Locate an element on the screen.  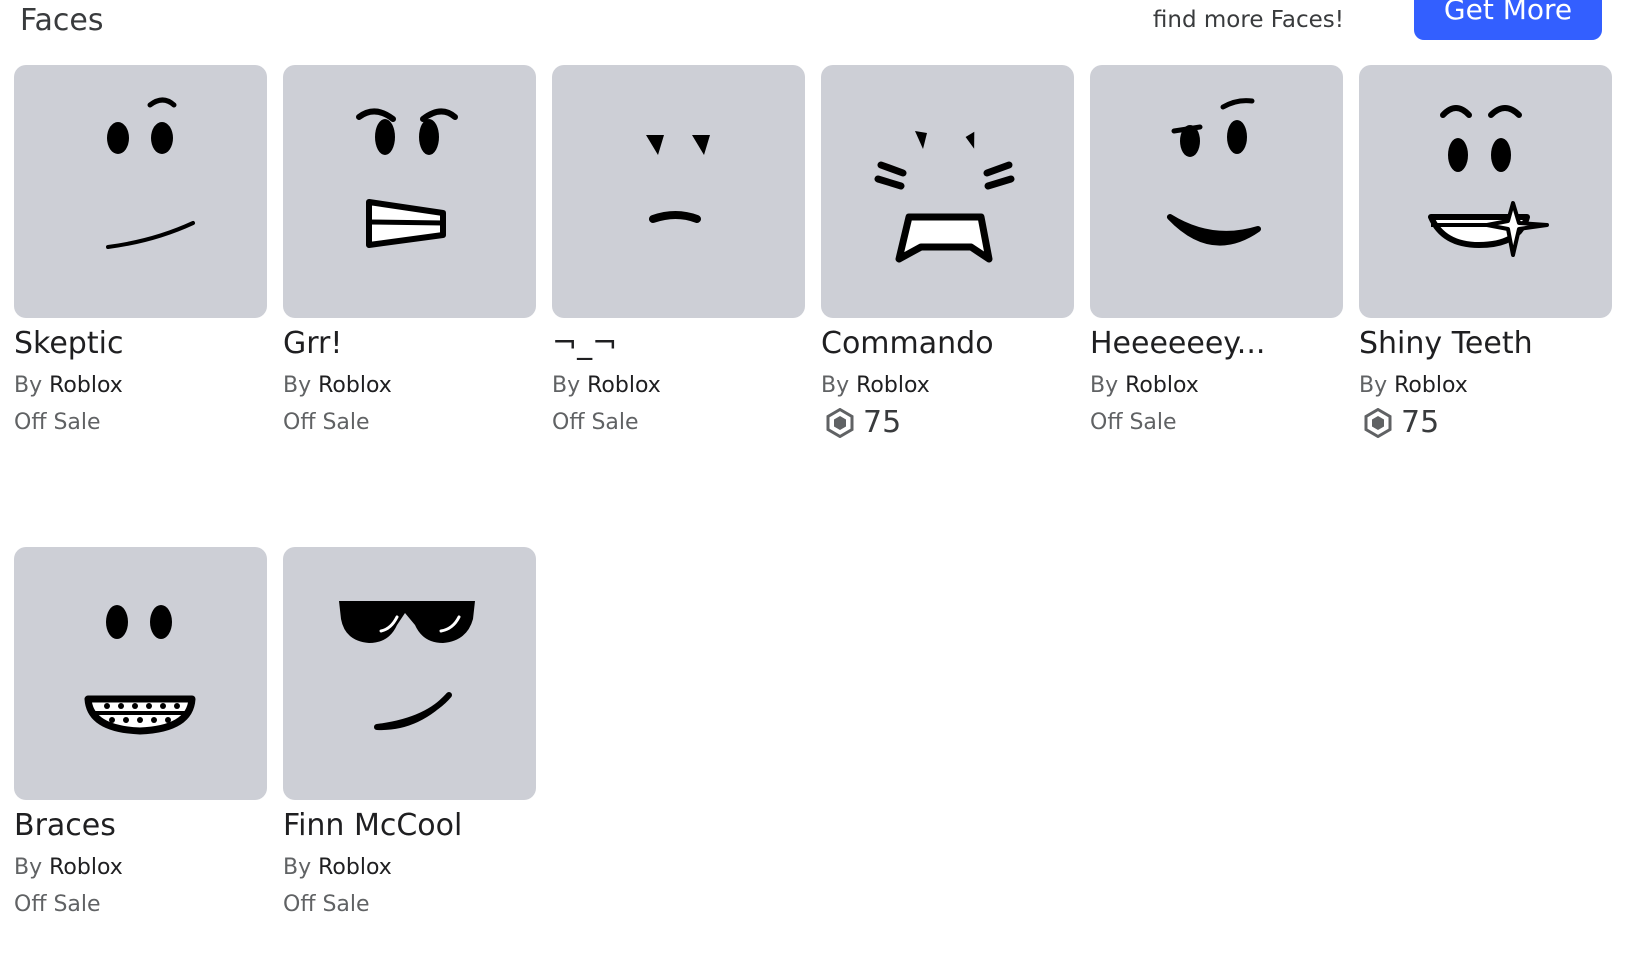
item-card-skeptic: Skeptic By Roblox Off Sale is located at coordinates (140, 251).